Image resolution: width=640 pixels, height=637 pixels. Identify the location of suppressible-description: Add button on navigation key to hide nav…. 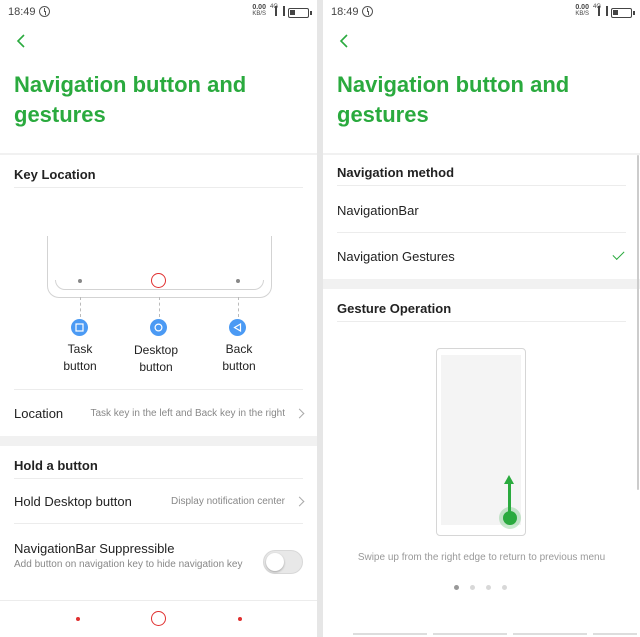
(128, 564).